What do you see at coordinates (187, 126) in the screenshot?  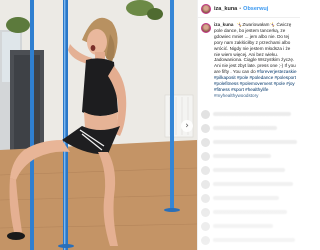 I see `next-photo-button: ›` at bounding box center [187, 126].